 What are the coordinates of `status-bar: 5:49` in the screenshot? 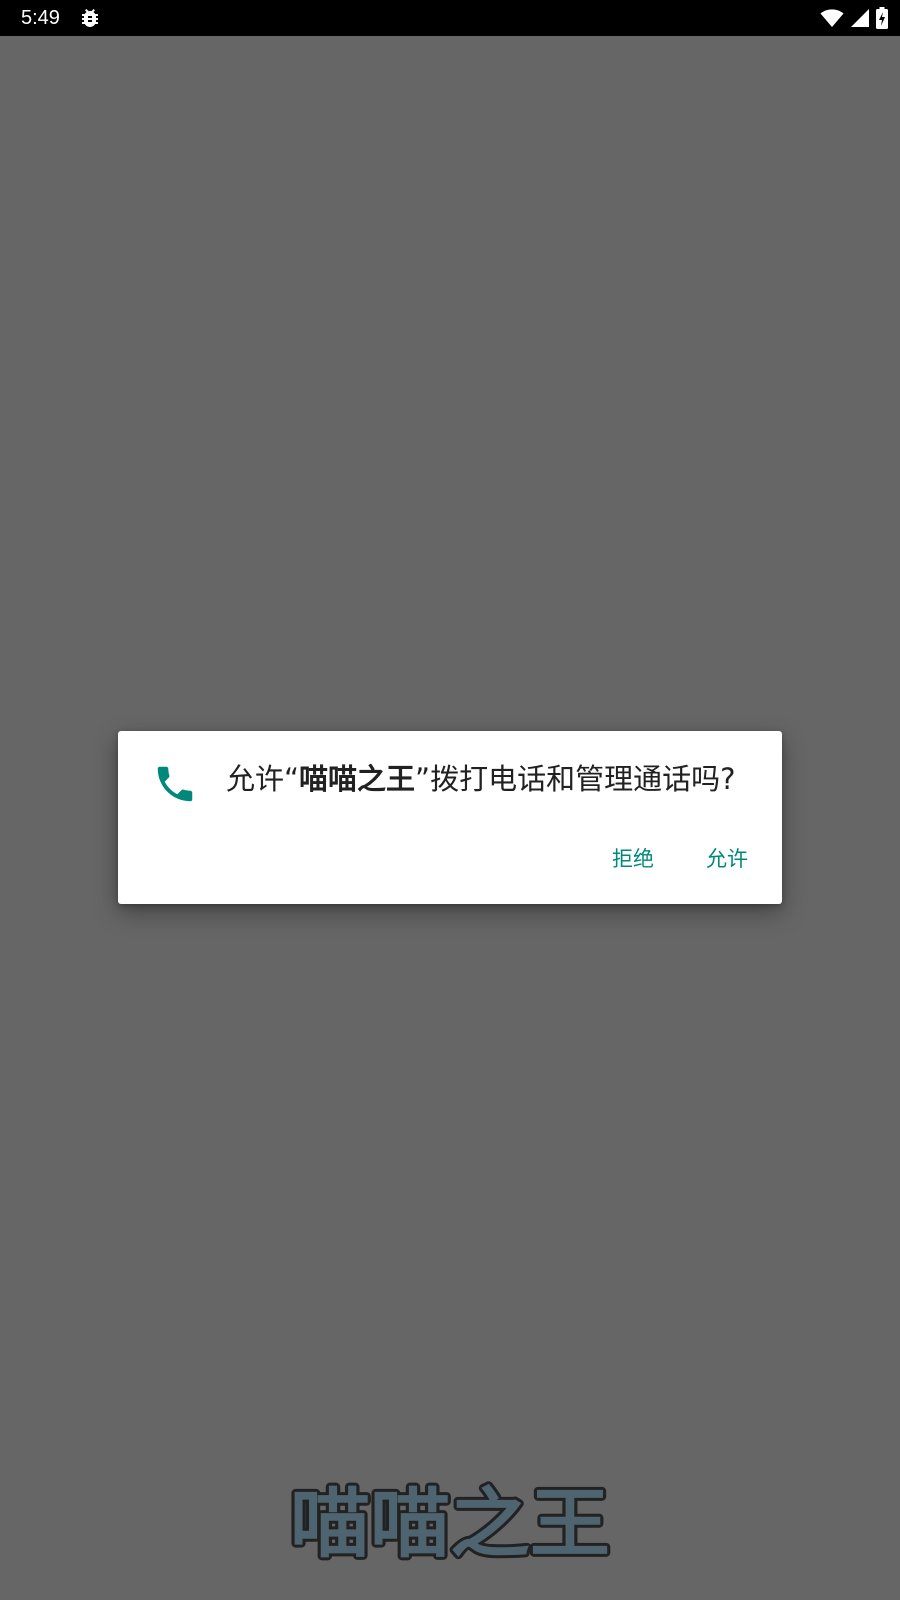 It's located at (450, 18).